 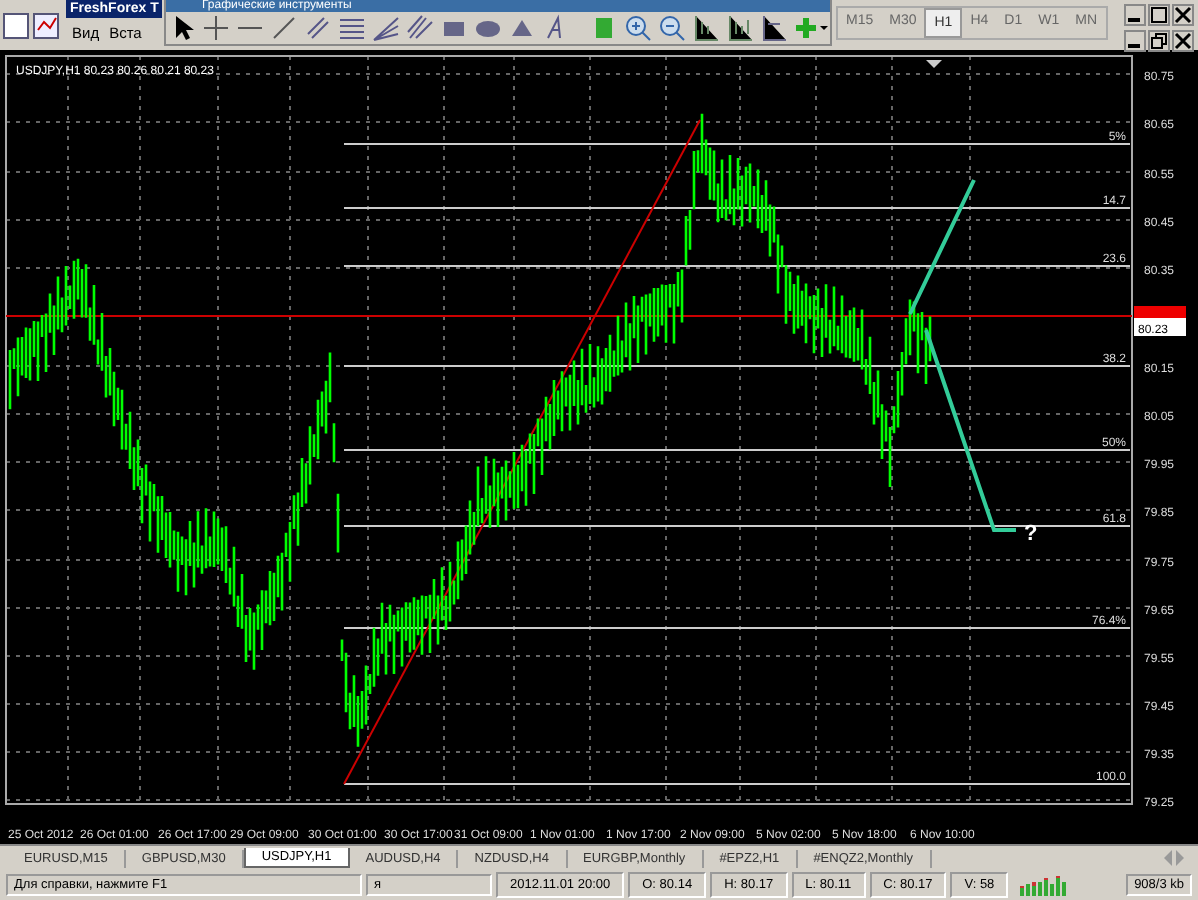 What do you see at coordinates (318, 28) in the screenshot?
I see `channel-icon` at bounding box center [318, 28].